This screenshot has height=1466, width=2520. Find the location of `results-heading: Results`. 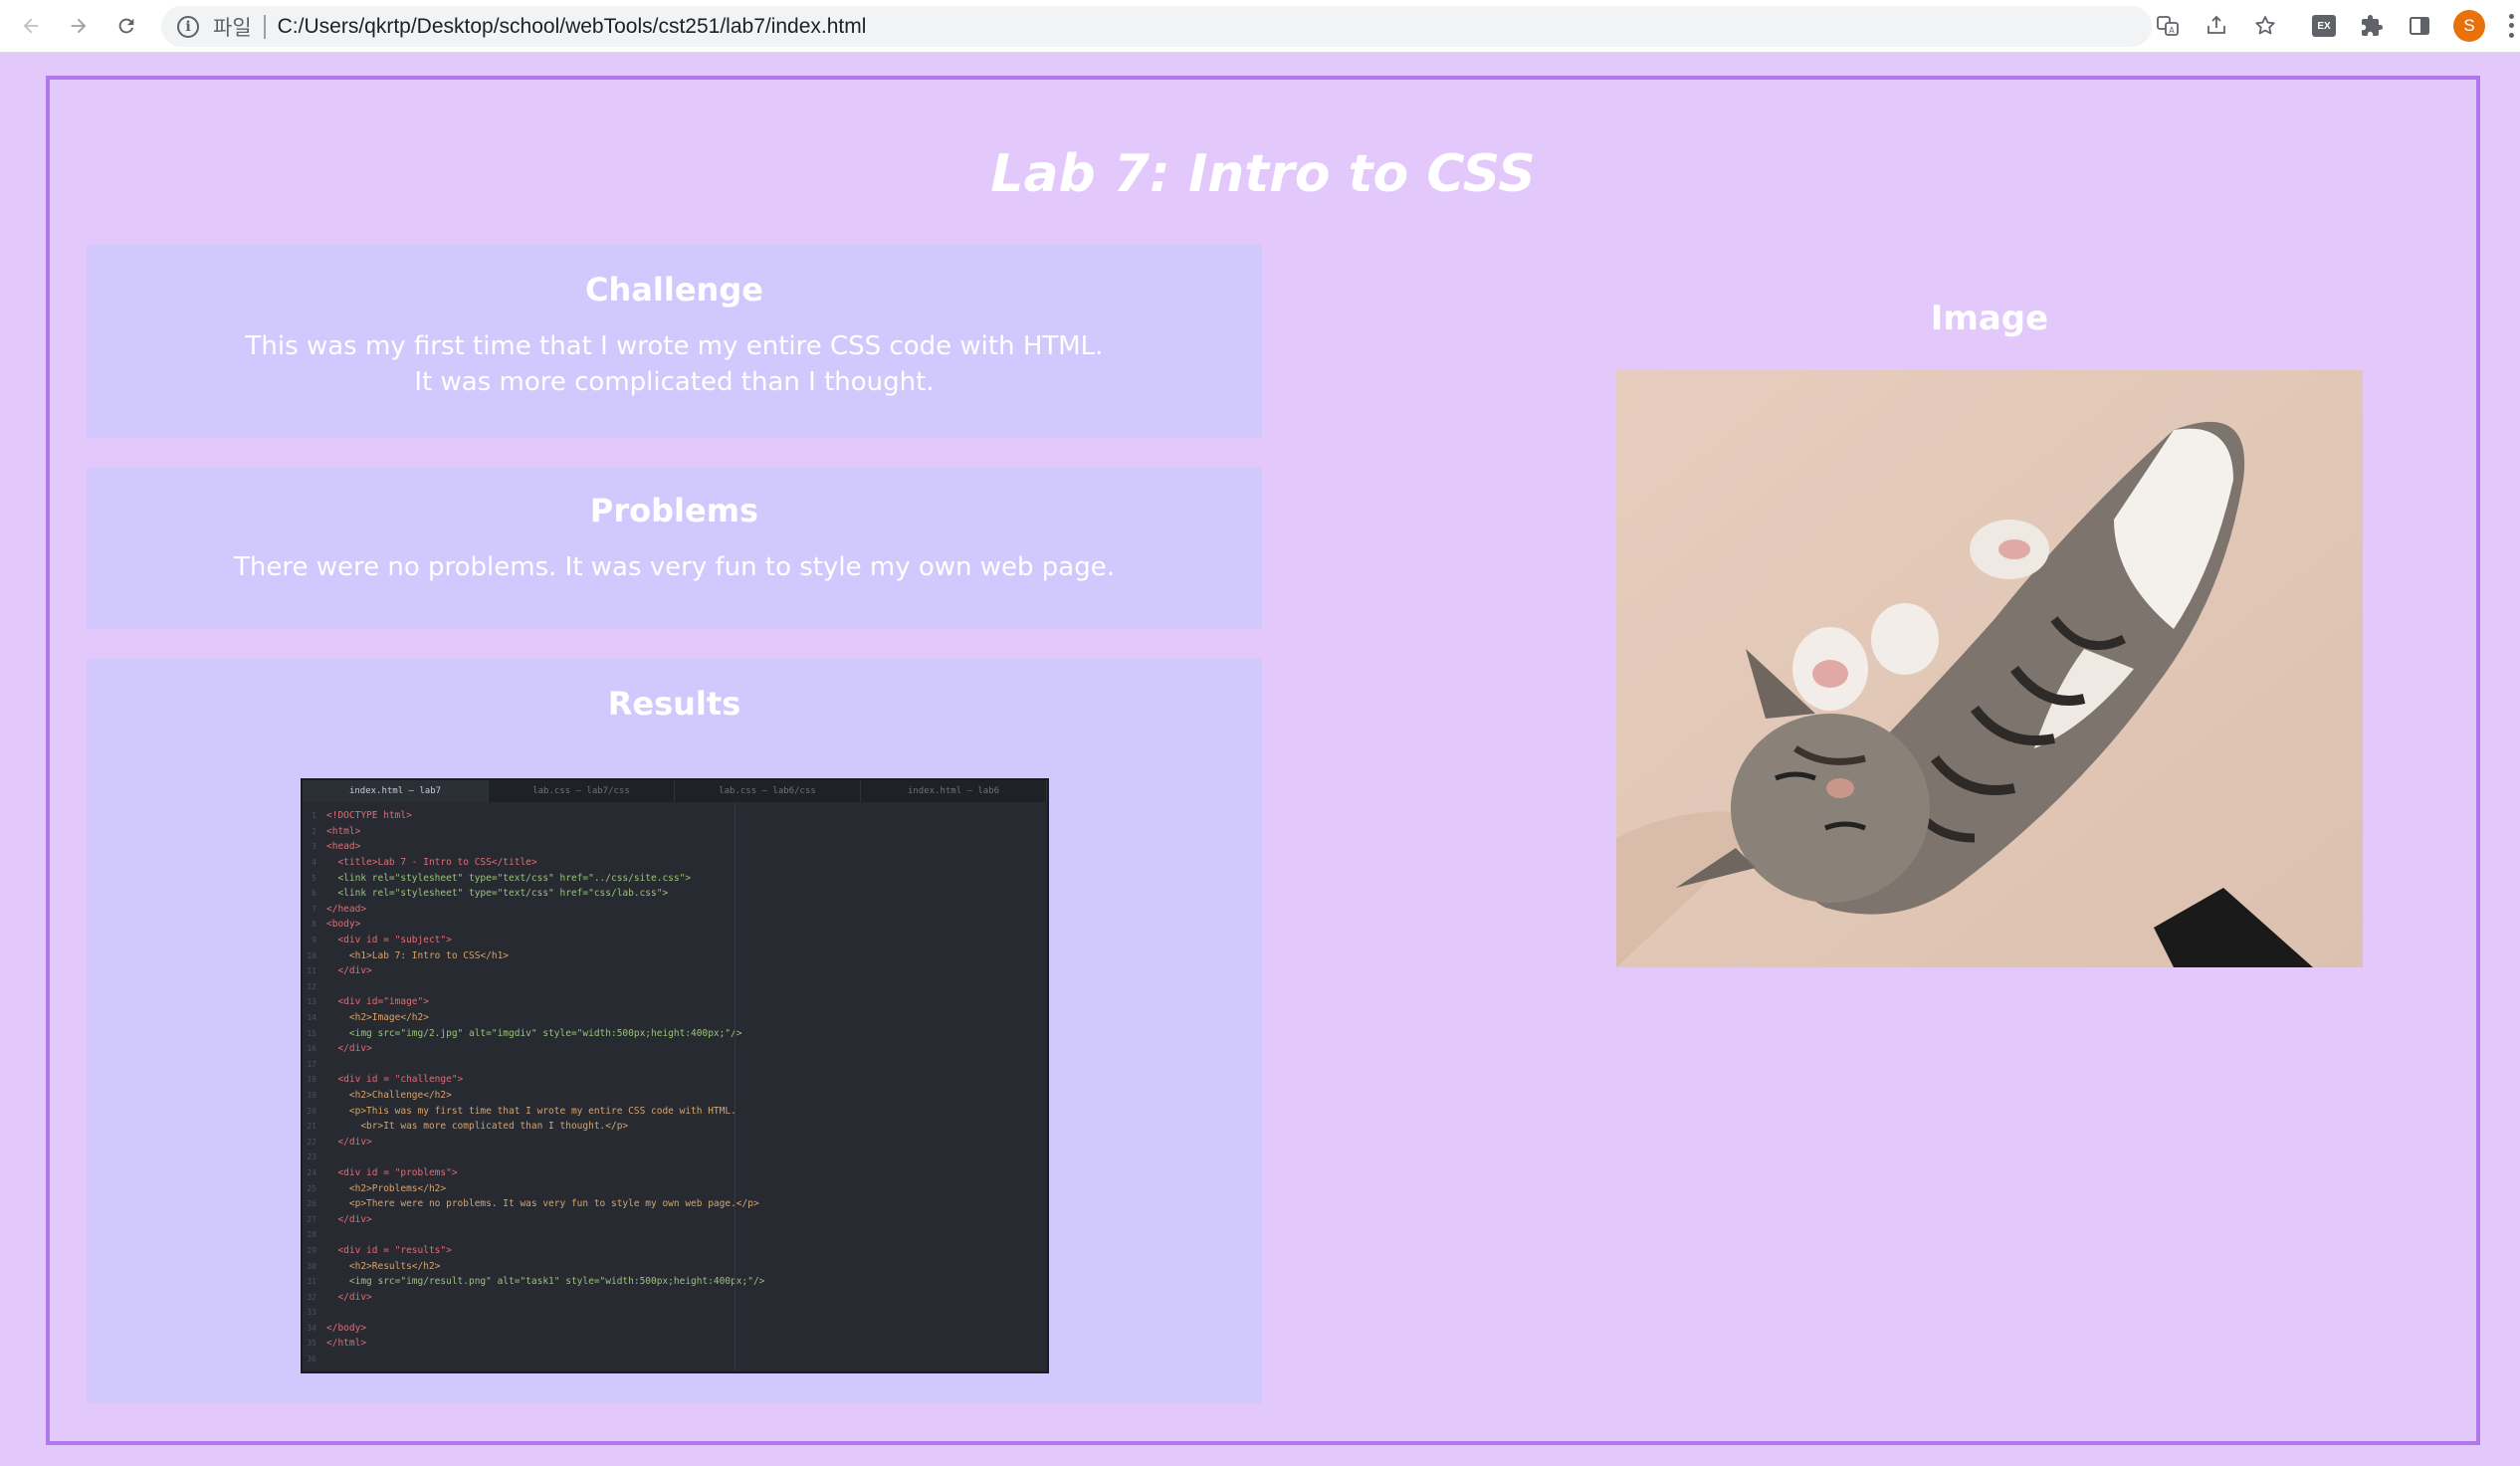

results-heading: Results is located at coordinates (674, 704).